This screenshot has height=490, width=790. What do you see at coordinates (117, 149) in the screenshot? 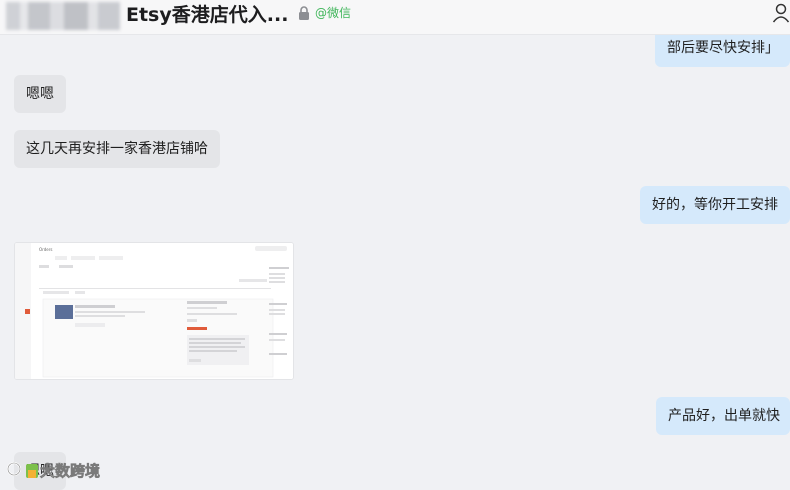
I see `message-bubble-left: 这几天再安排一家香港店铺哈` at bounding box center [117, 149].